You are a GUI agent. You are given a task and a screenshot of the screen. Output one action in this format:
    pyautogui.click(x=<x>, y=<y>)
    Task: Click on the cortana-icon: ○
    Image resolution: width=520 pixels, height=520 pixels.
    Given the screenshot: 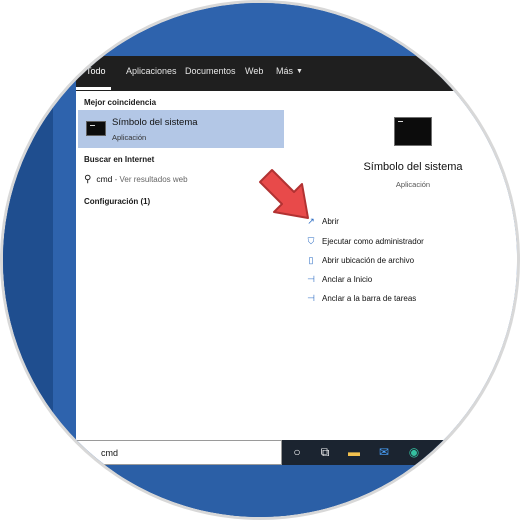 What is the action you would take?
    pyautogui.click(x=297, y=452)
    